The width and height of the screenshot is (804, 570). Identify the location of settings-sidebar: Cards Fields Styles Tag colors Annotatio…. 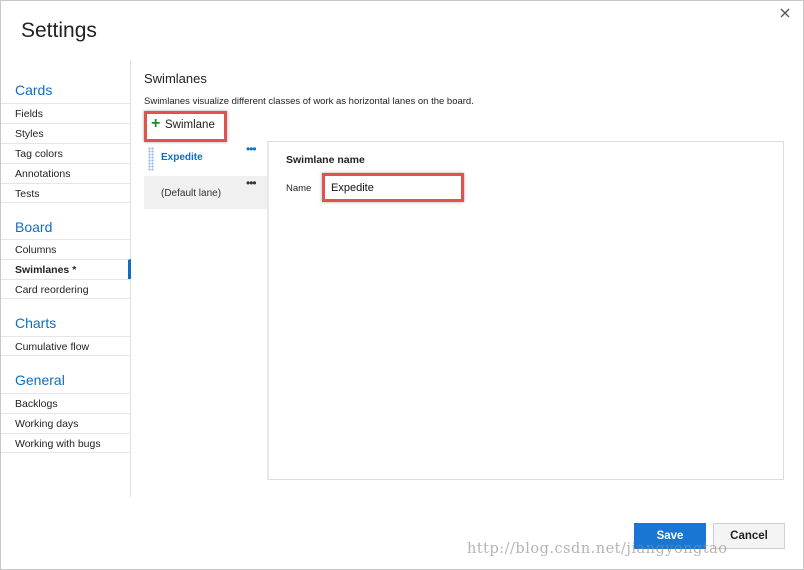
(66, 279).